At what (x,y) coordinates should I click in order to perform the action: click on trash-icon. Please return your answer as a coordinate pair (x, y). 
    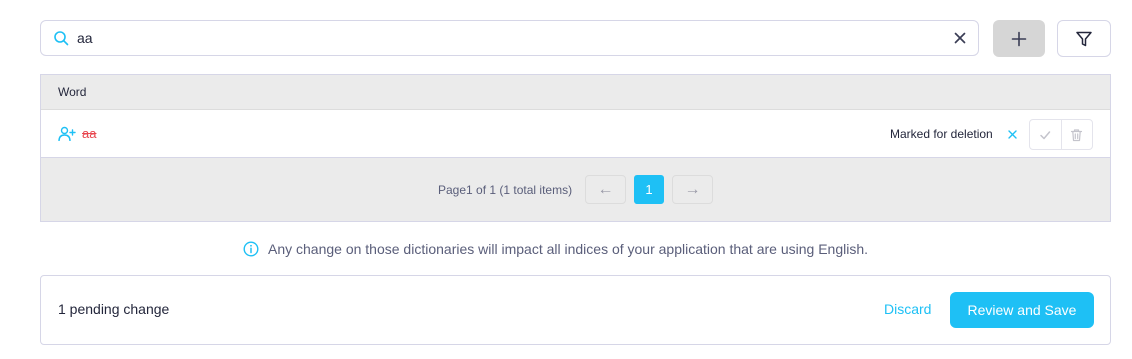
    Looking at the image, I should click on (1076, 135).